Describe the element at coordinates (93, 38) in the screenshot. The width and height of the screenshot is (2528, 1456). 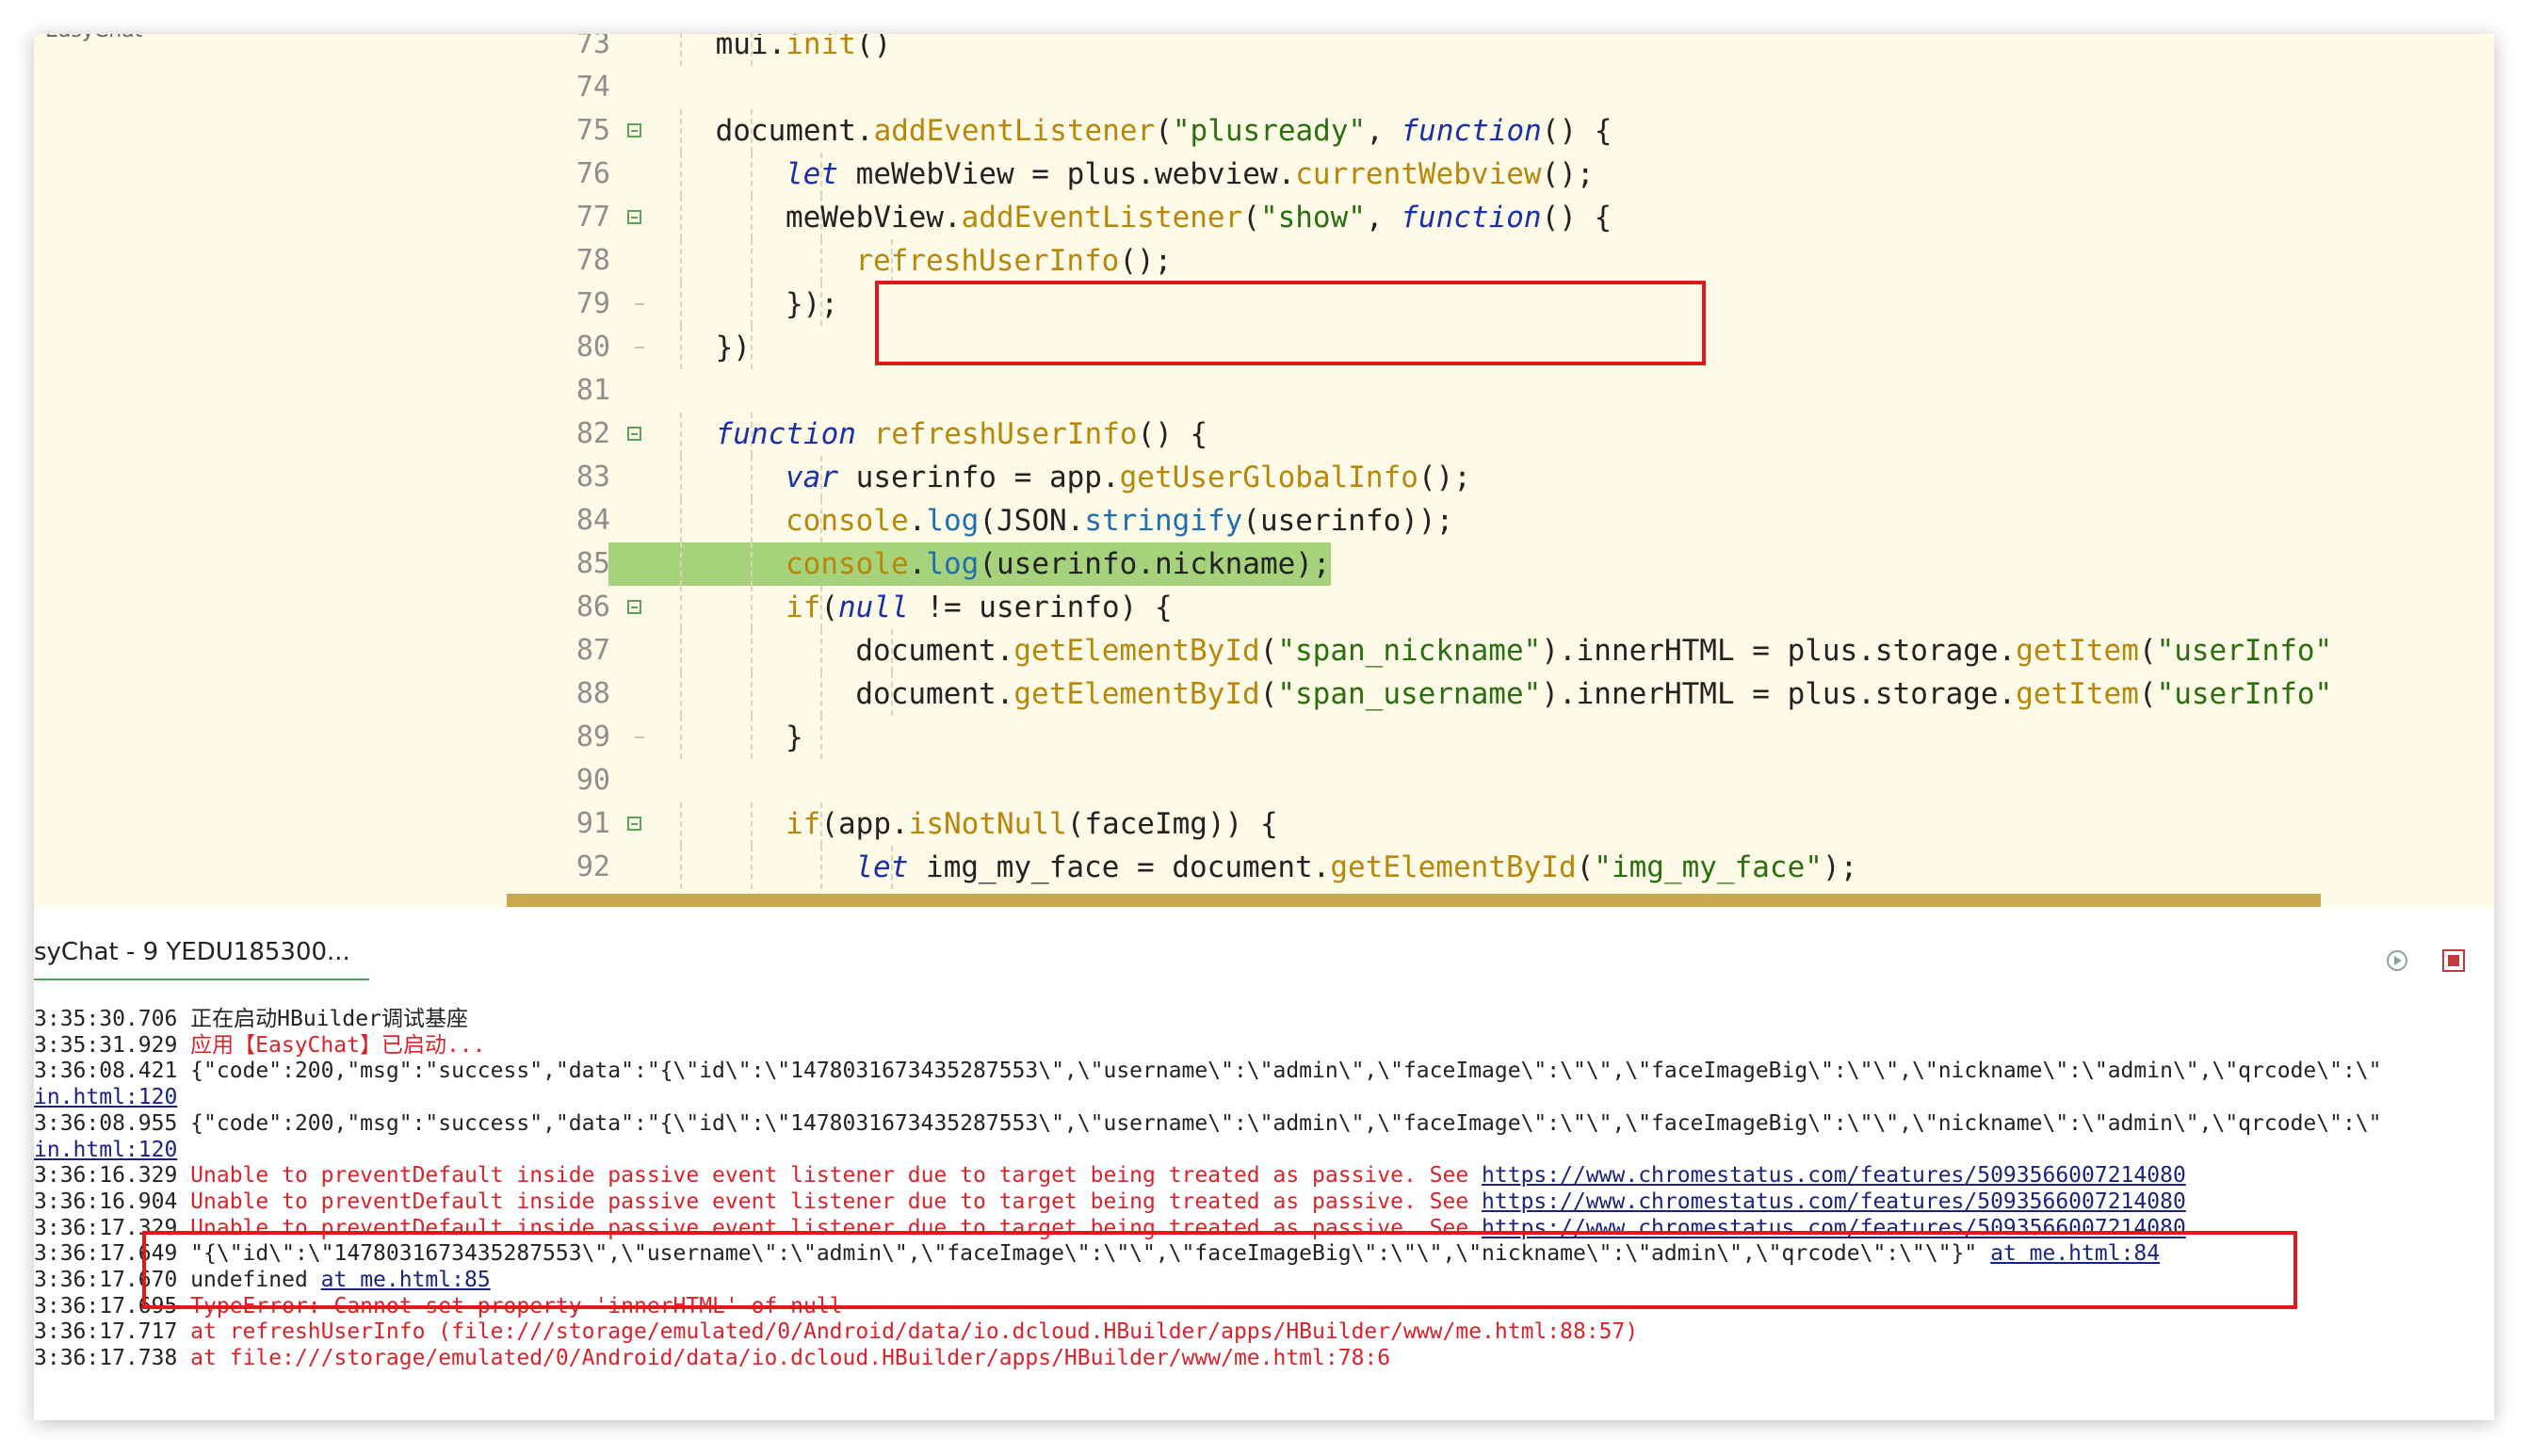
I see `project-panel-title: EasyChat` at that location.